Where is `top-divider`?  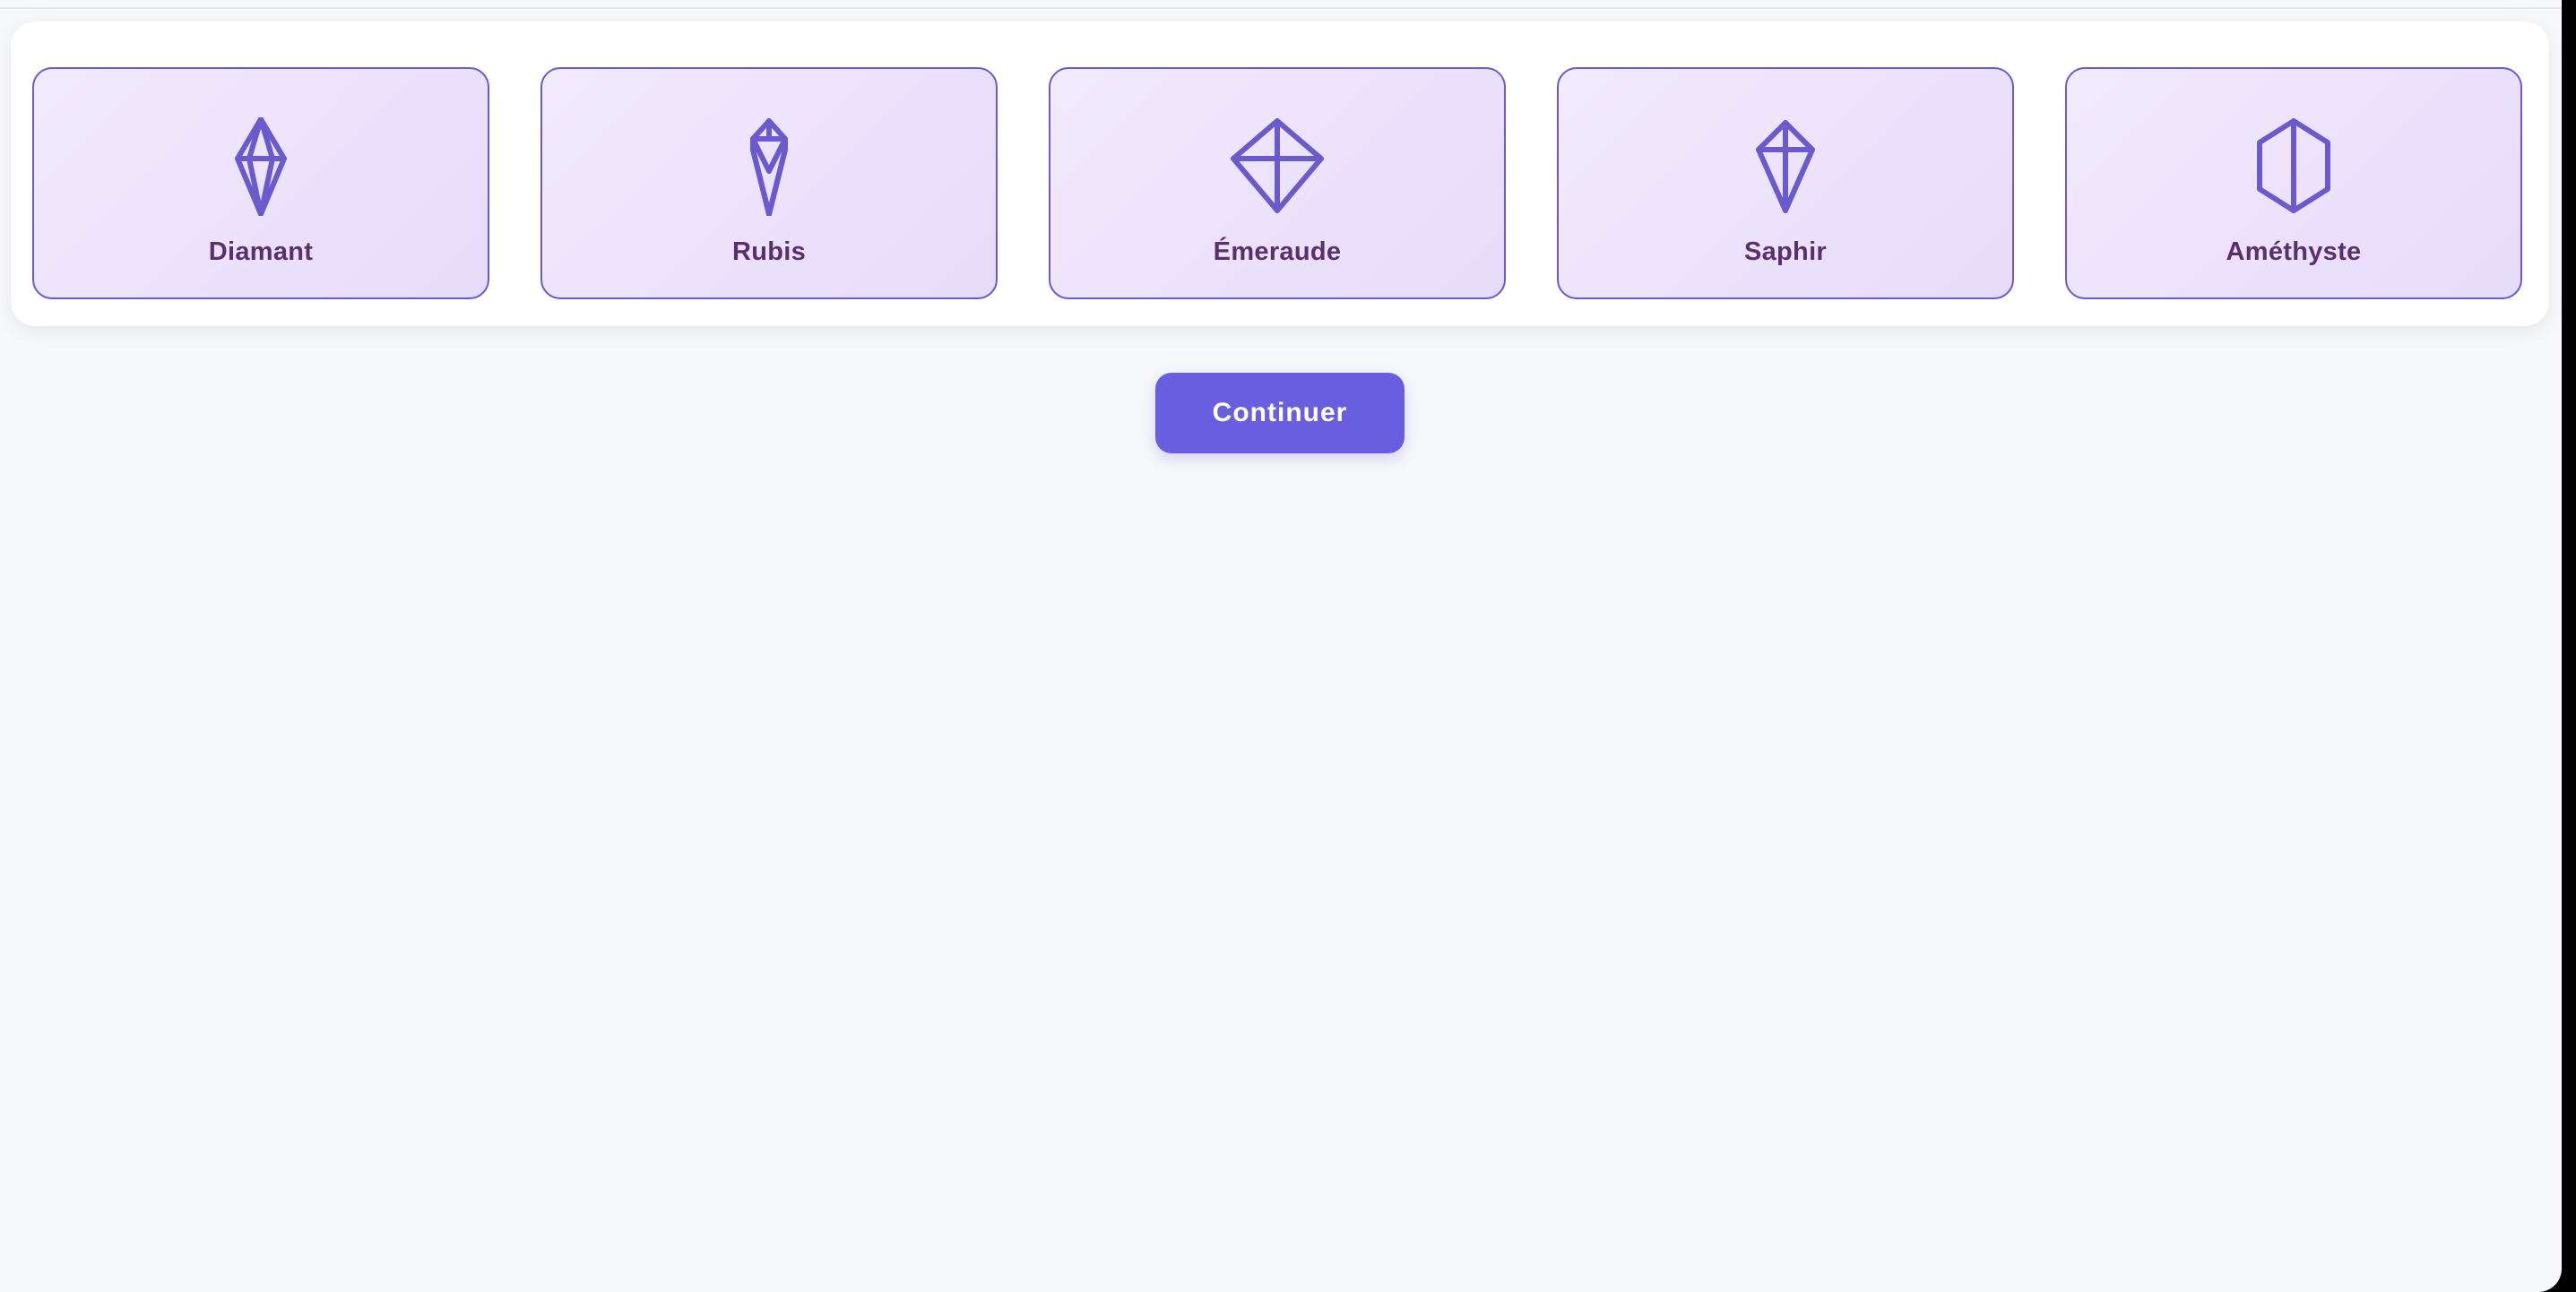
top-divider is located at coordinates (1281, 8).